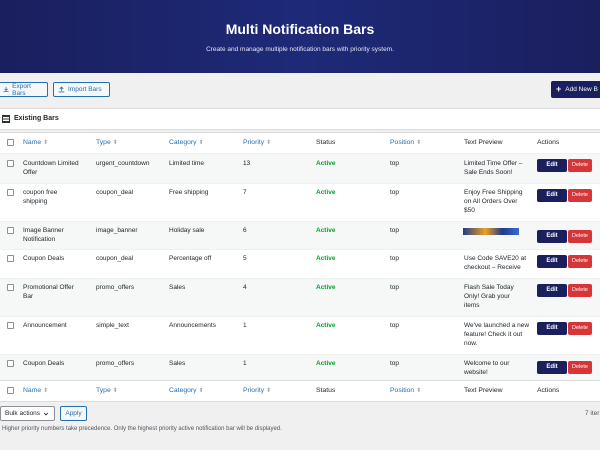 This screenshot has width=600, height=450. Describe the element at coordinates (36, 118) in the screenshot. I see `panel-title: Existing Bars` at that location.